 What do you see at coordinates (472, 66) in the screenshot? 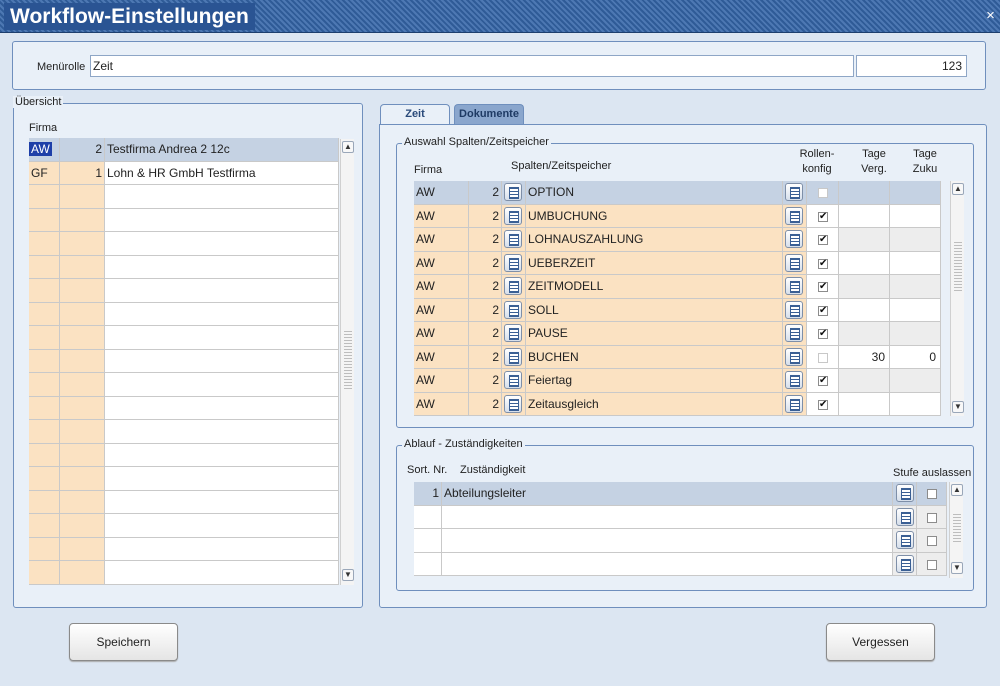
I see `menurolle-input: Zeit` at bounding box center [472, 66].